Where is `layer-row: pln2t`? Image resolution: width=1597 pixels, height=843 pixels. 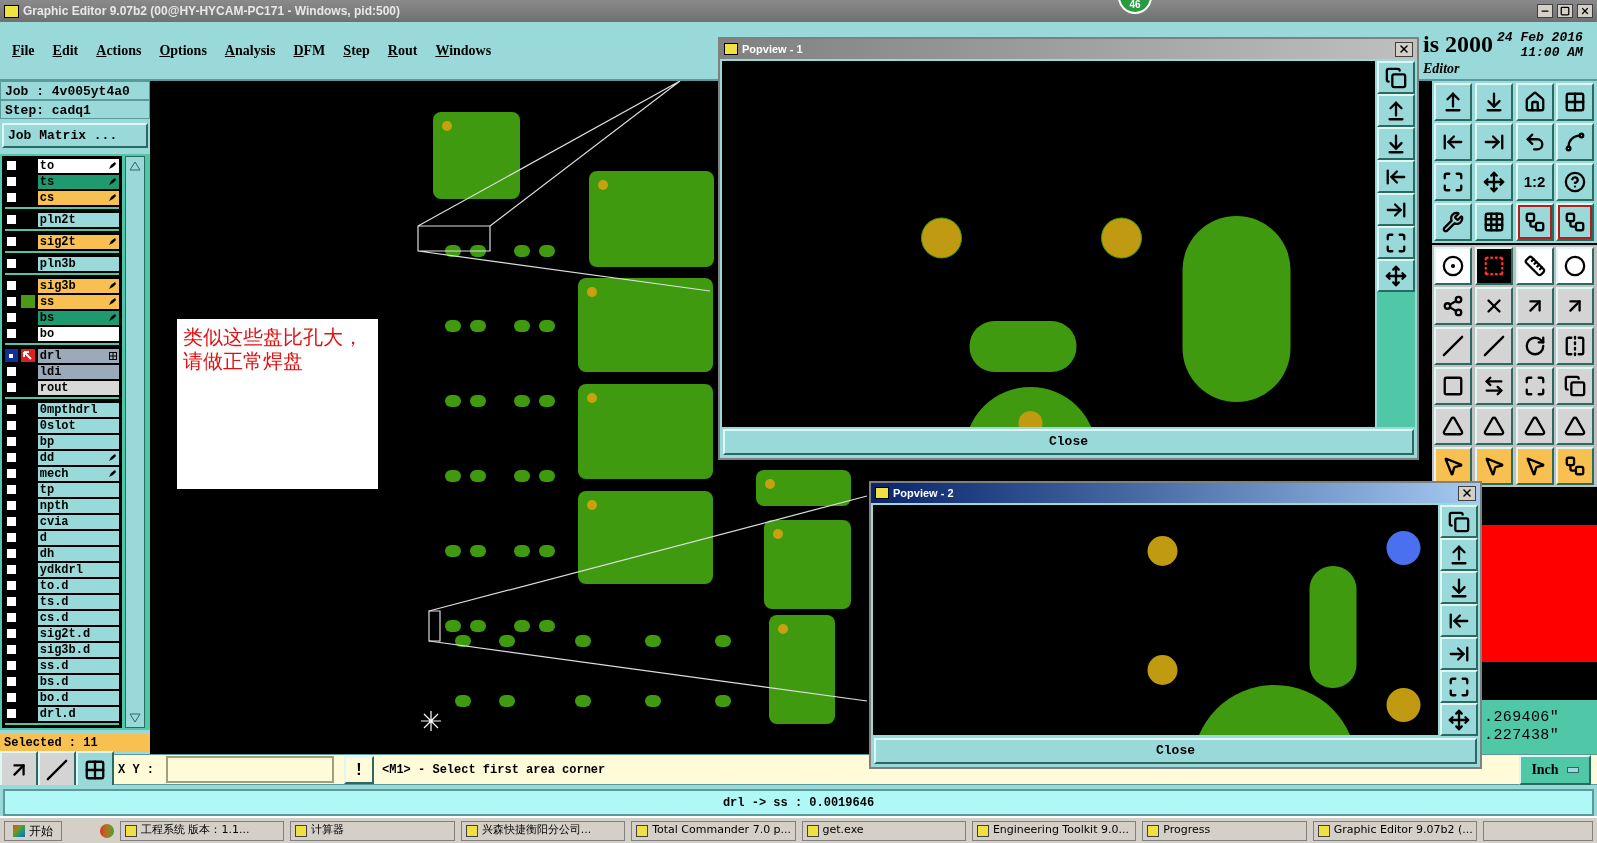
layer-row: pln2t is located at coordinates (62, 219).